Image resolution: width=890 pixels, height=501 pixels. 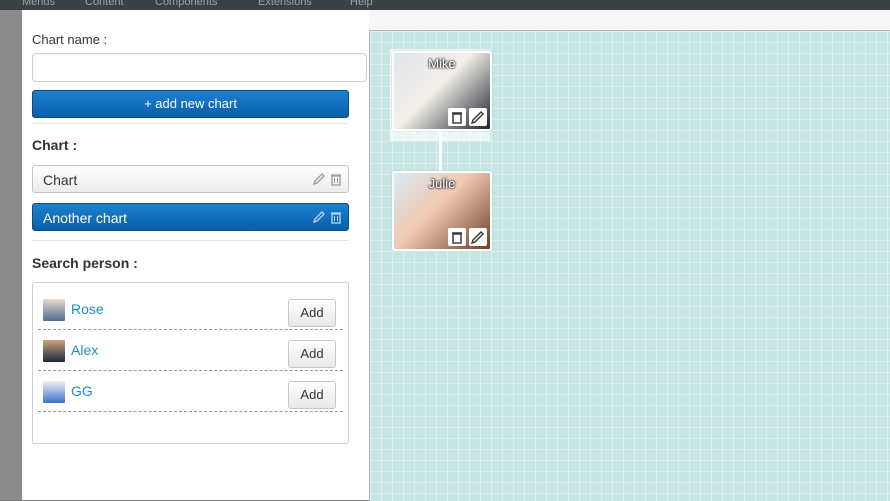 What do you see at coordinates (442, 211) in the screenshot?
I see `org-node: Julie` at bounding box center [442, 211].